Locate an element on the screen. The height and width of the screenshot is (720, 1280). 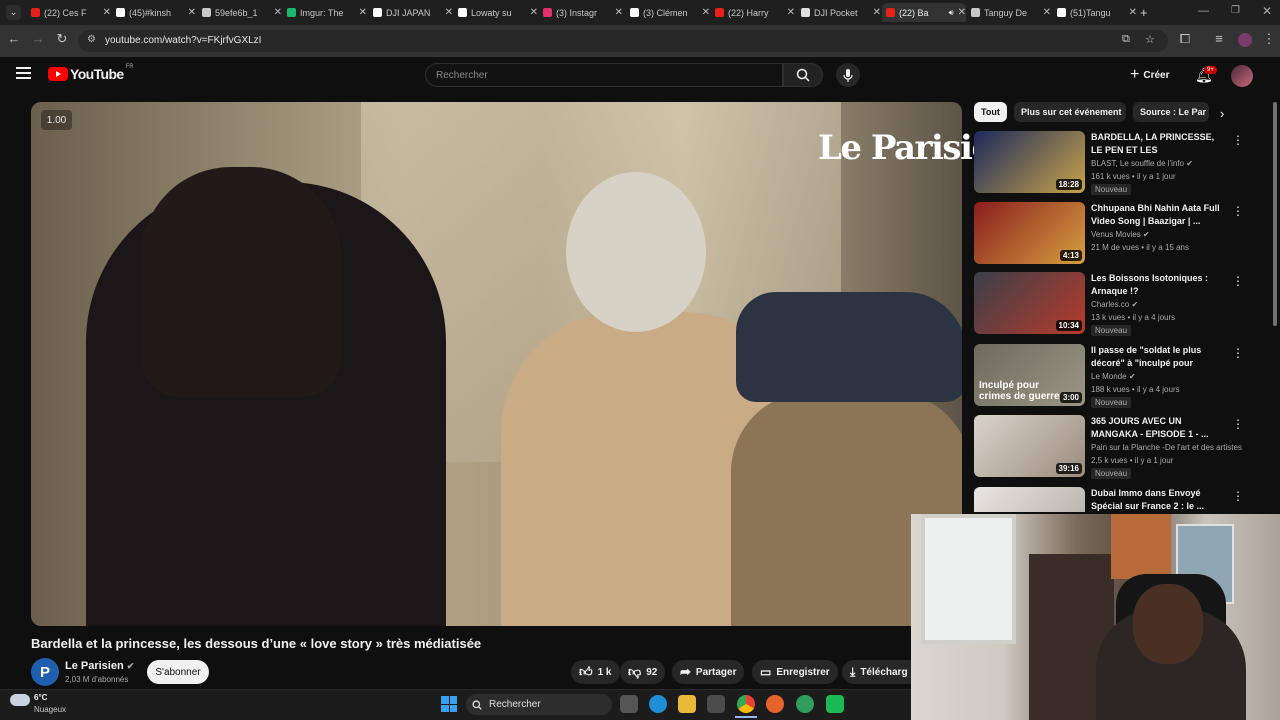
chips-next-chevron-icon: › is located at coordinates (1222, 113).